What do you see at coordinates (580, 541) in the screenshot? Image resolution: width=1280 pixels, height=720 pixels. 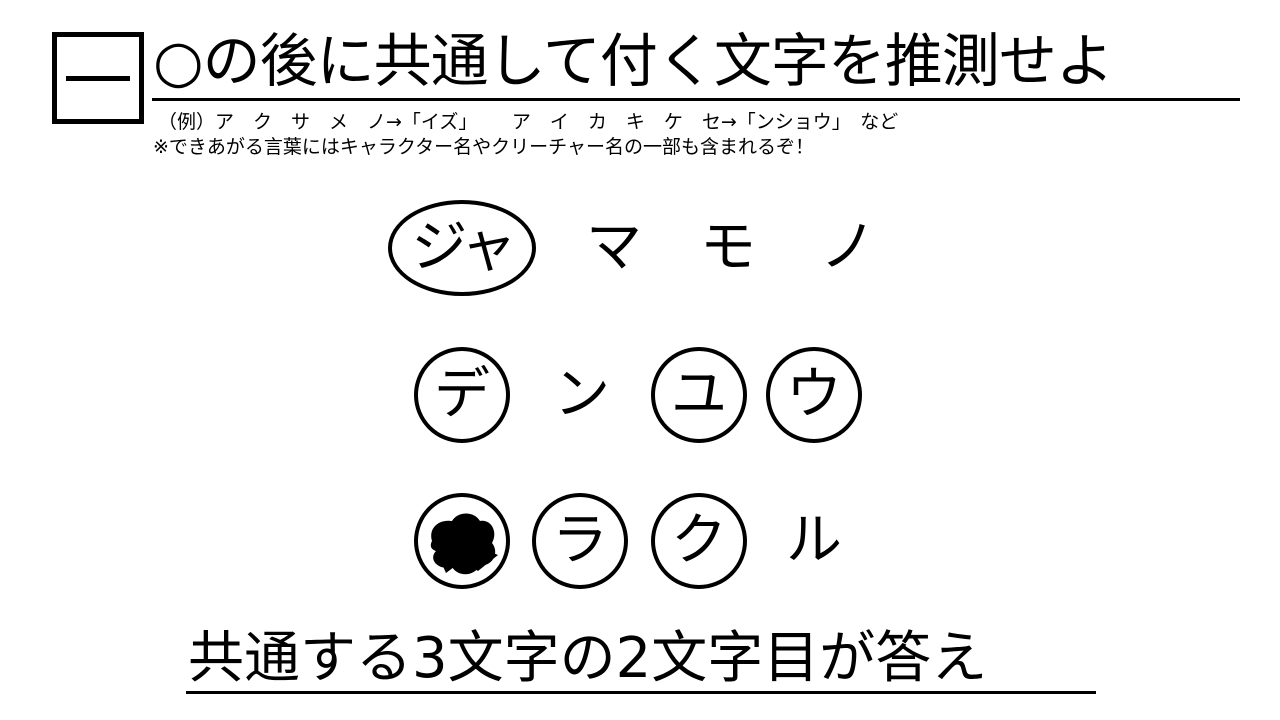 I see `circled-cell-ra: ラ` at bounding box center [580, 541].